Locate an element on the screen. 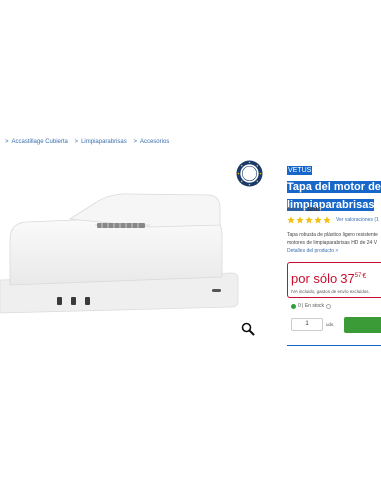  quantity-unit: uds. is located at coordinates (330, 324).